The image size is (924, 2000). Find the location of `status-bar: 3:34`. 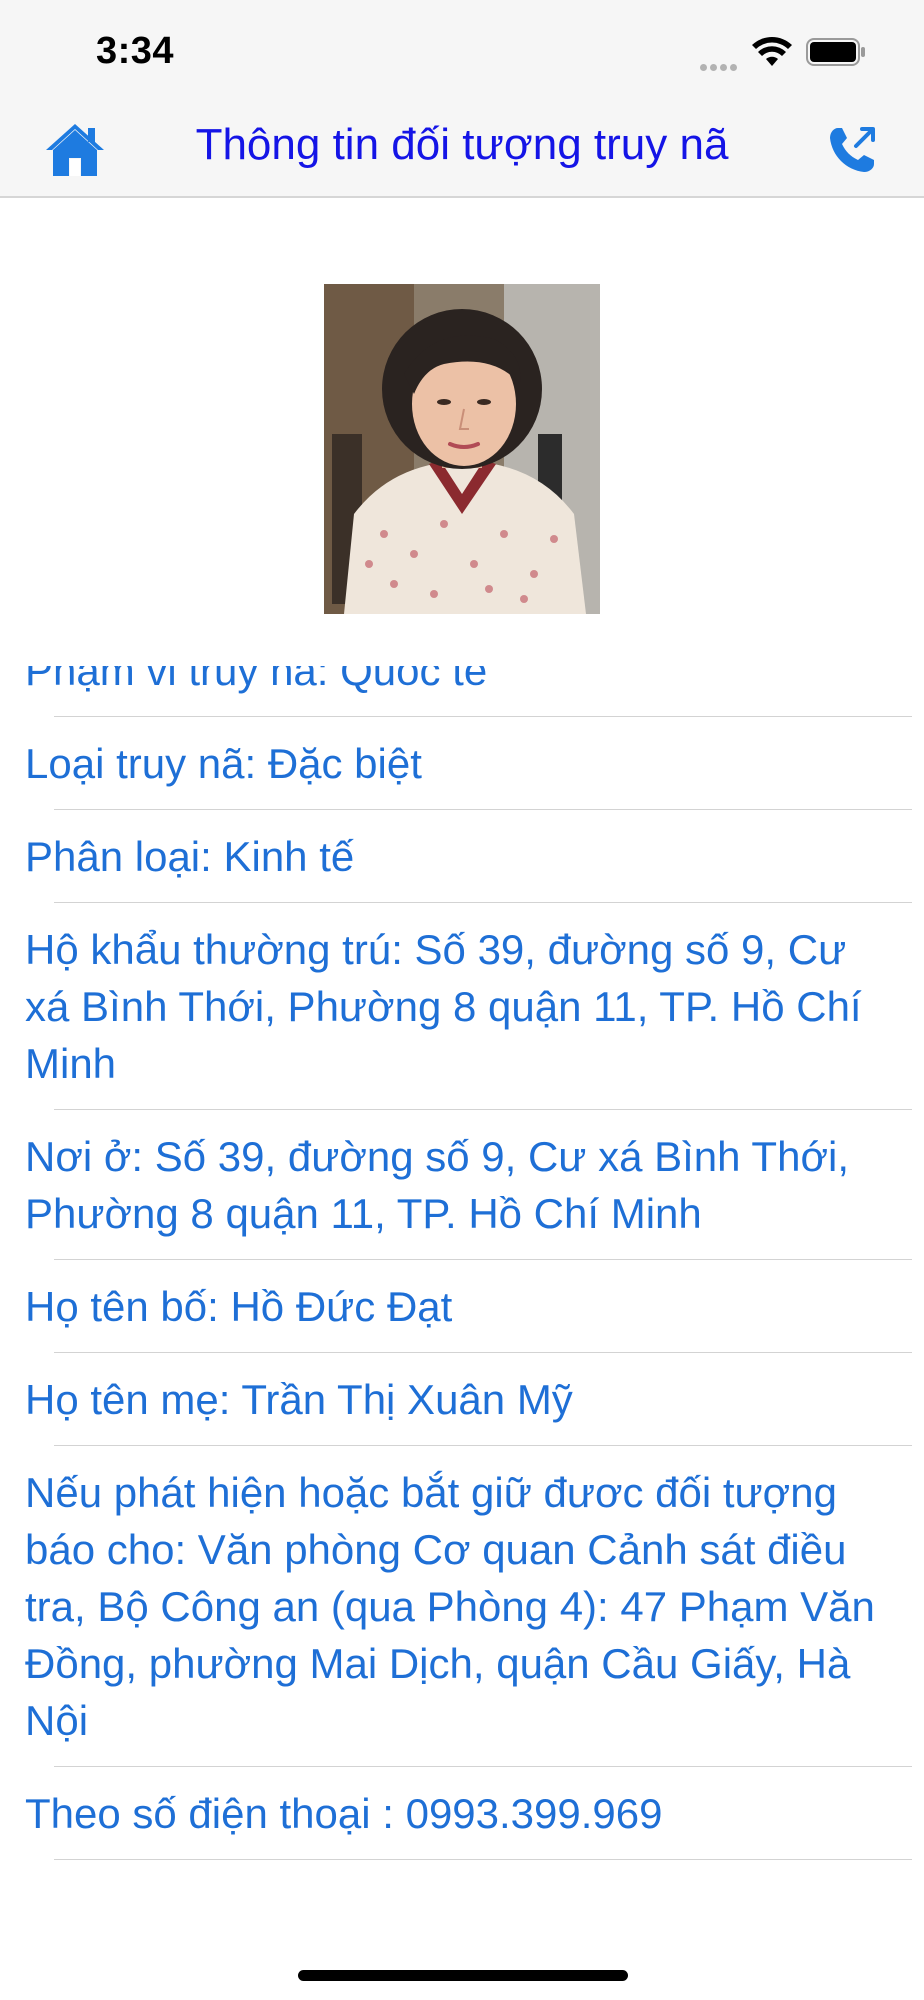

status-bar: 3:34 is located at coordinates (462, 50).